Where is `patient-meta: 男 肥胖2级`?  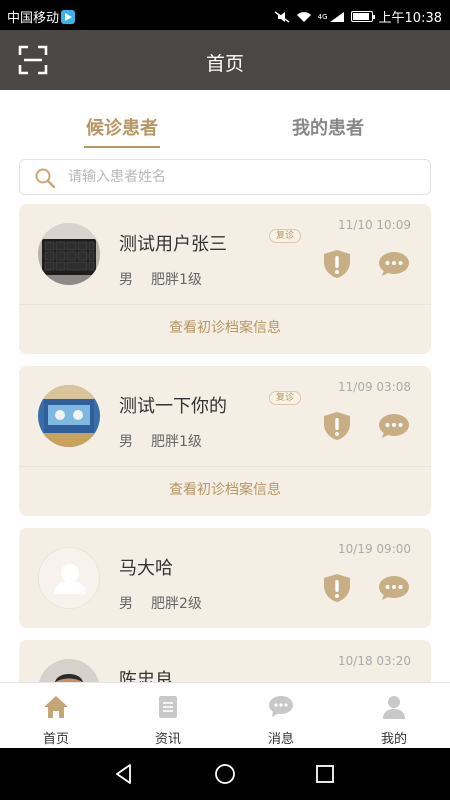 patient-meta: 男 肥胖2级 is located at coordinates (160, 603).